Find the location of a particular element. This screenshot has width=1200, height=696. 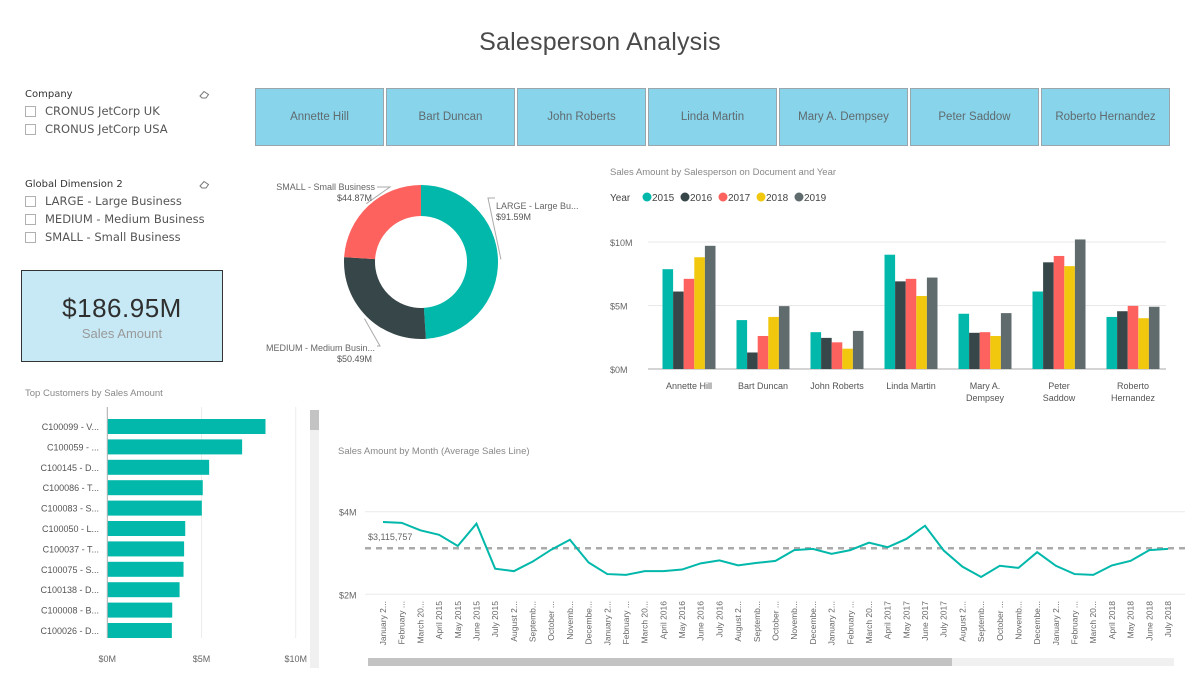

legend-label: 2016 is located at coordinates (701, 198).